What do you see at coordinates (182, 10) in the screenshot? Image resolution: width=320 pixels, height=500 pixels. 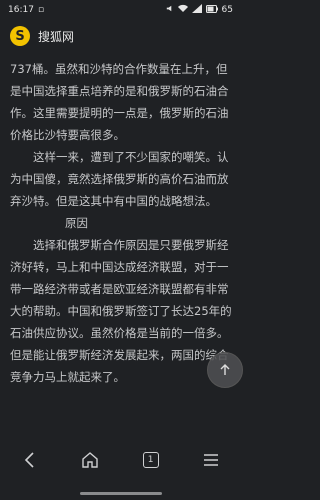 I see `wifi-icon` at bounding box center [182, 10].